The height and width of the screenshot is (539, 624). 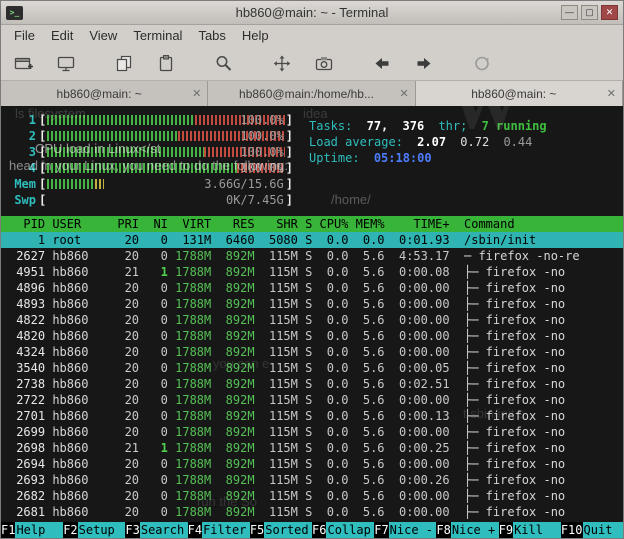 I want to click on tab-2-close-icon: ✕, so click(x=403, y=93).